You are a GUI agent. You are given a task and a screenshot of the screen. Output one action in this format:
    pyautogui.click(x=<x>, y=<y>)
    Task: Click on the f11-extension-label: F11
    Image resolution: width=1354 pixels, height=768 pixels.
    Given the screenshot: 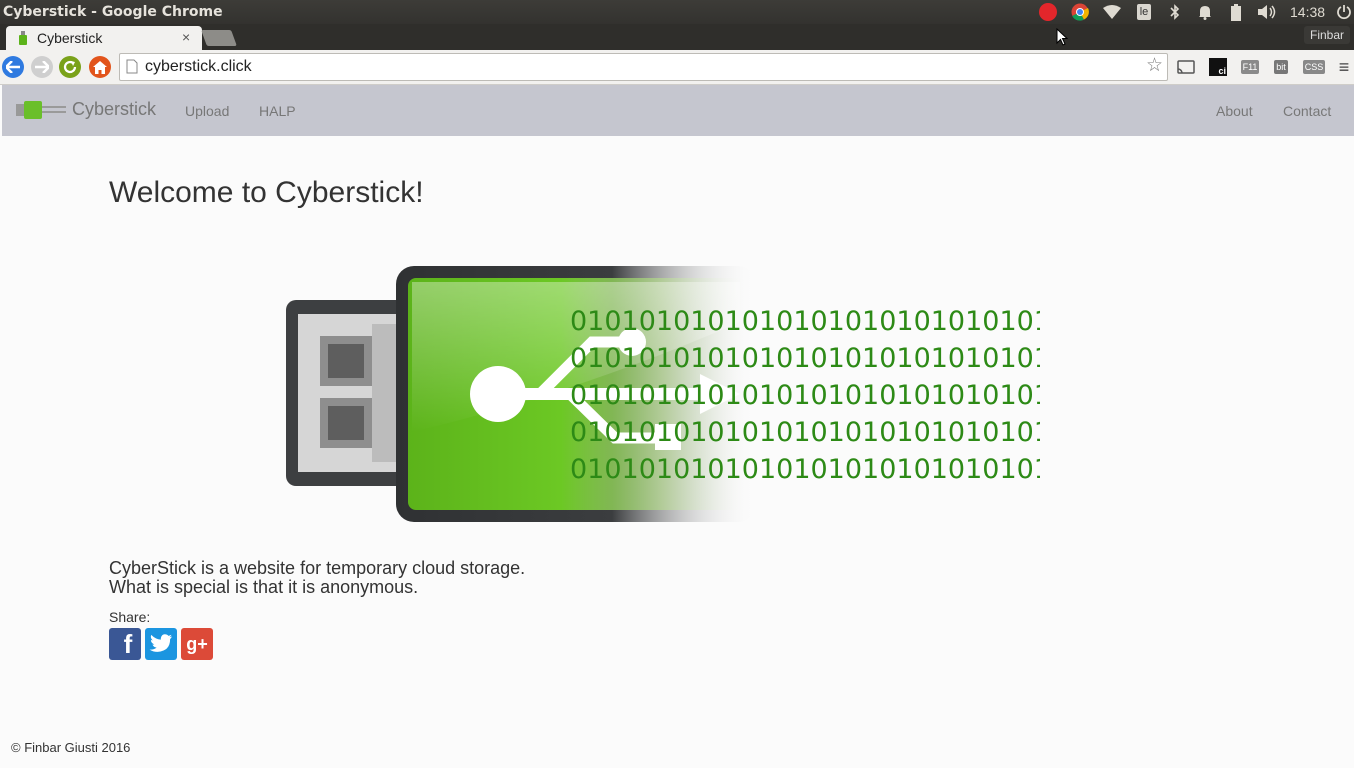 What is the action you would take?
    pyautogui.click(x=1250, y=67)
    